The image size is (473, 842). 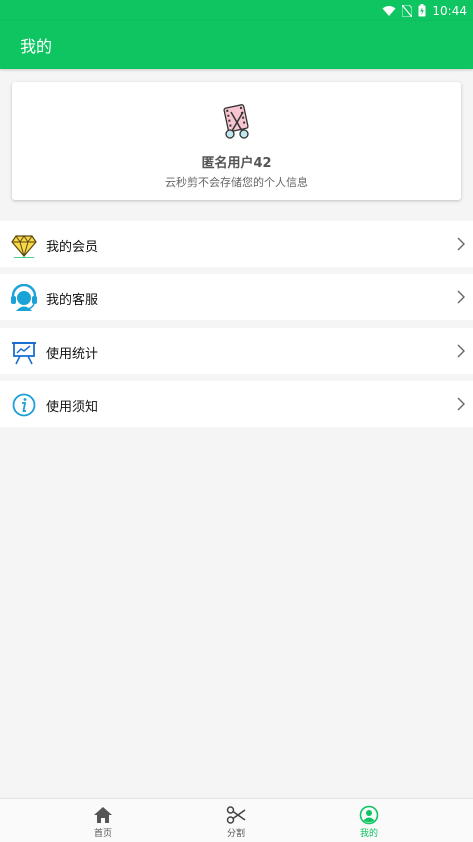 I want to click on menu-label: 我的会员, so click(x=72, y=247).